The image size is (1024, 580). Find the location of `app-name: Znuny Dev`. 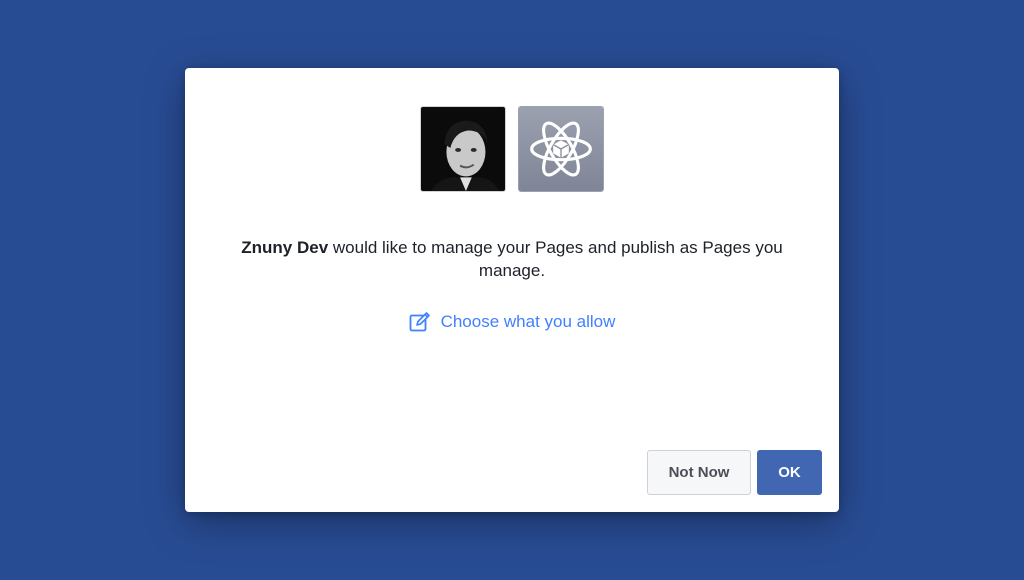

app-name: Znuny Dev is located at coordinates (285, 247).